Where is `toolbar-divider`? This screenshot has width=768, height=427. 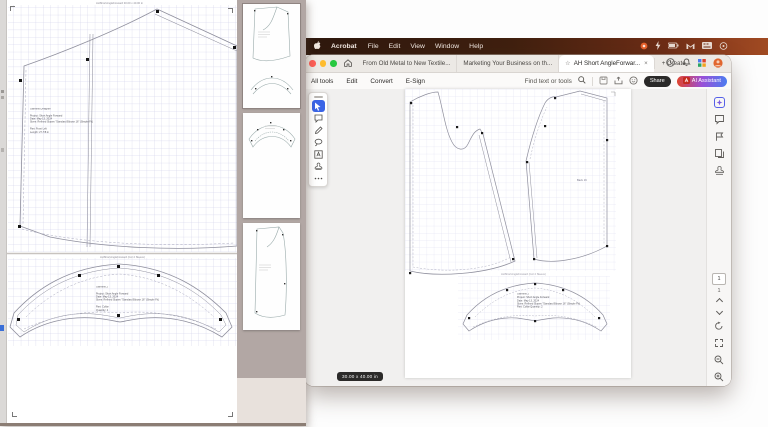
toolbar-divider is located at coordinates (592, 81).